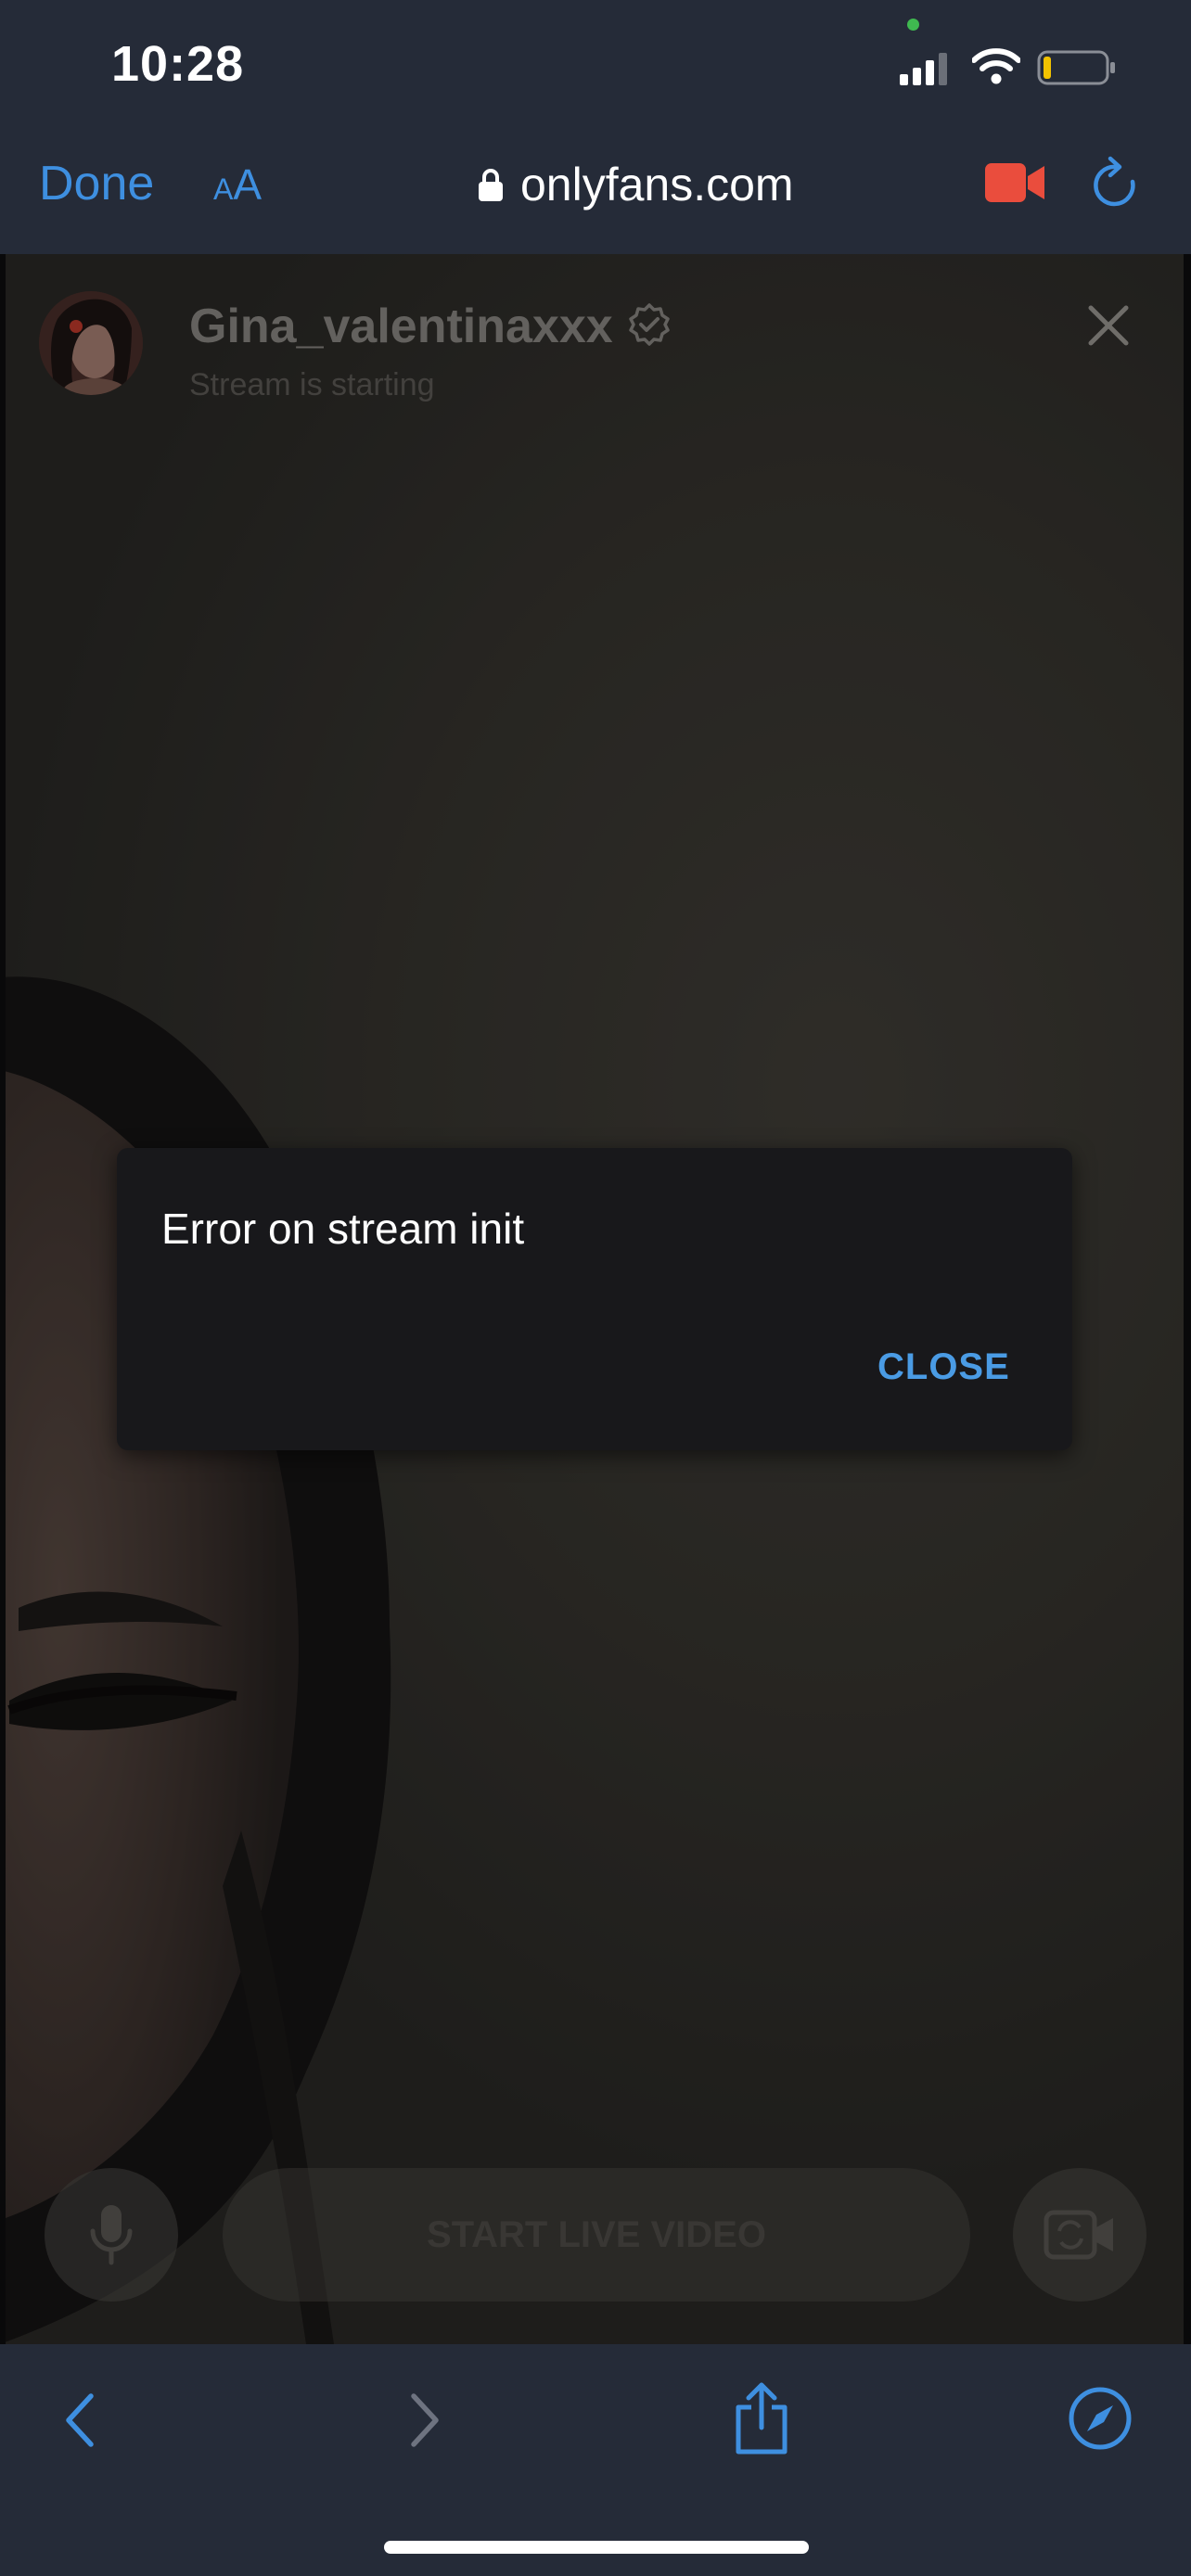 The height and width of the screenshot is (2576, 1191). I want to click on dialog-close-button: CLOSE, so click(944, 1367).